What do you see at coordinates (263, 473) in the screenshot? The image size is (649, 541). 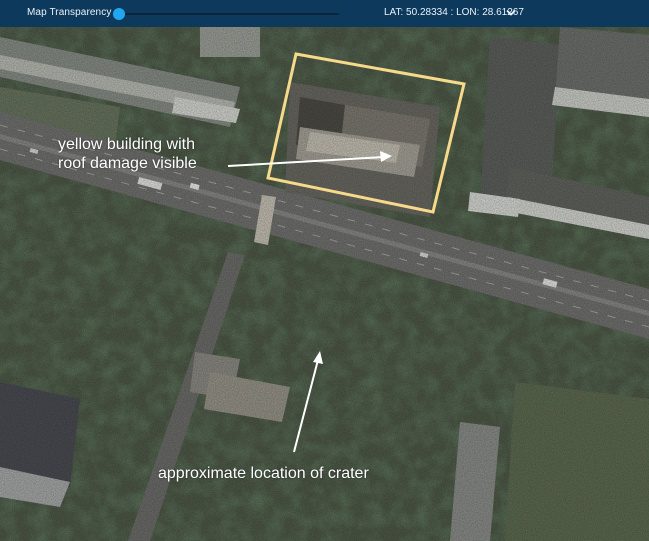 I see `crater-annotation: approximate location of crater` at bounding box center [263, 473].